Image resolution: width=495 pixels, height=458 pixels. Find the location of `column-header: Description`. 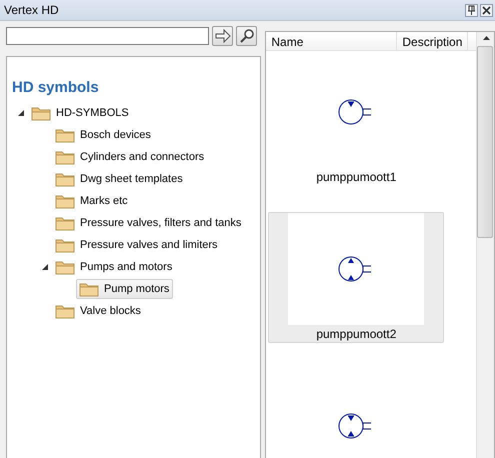

column-header: Description is located at coordinates (432, 41).